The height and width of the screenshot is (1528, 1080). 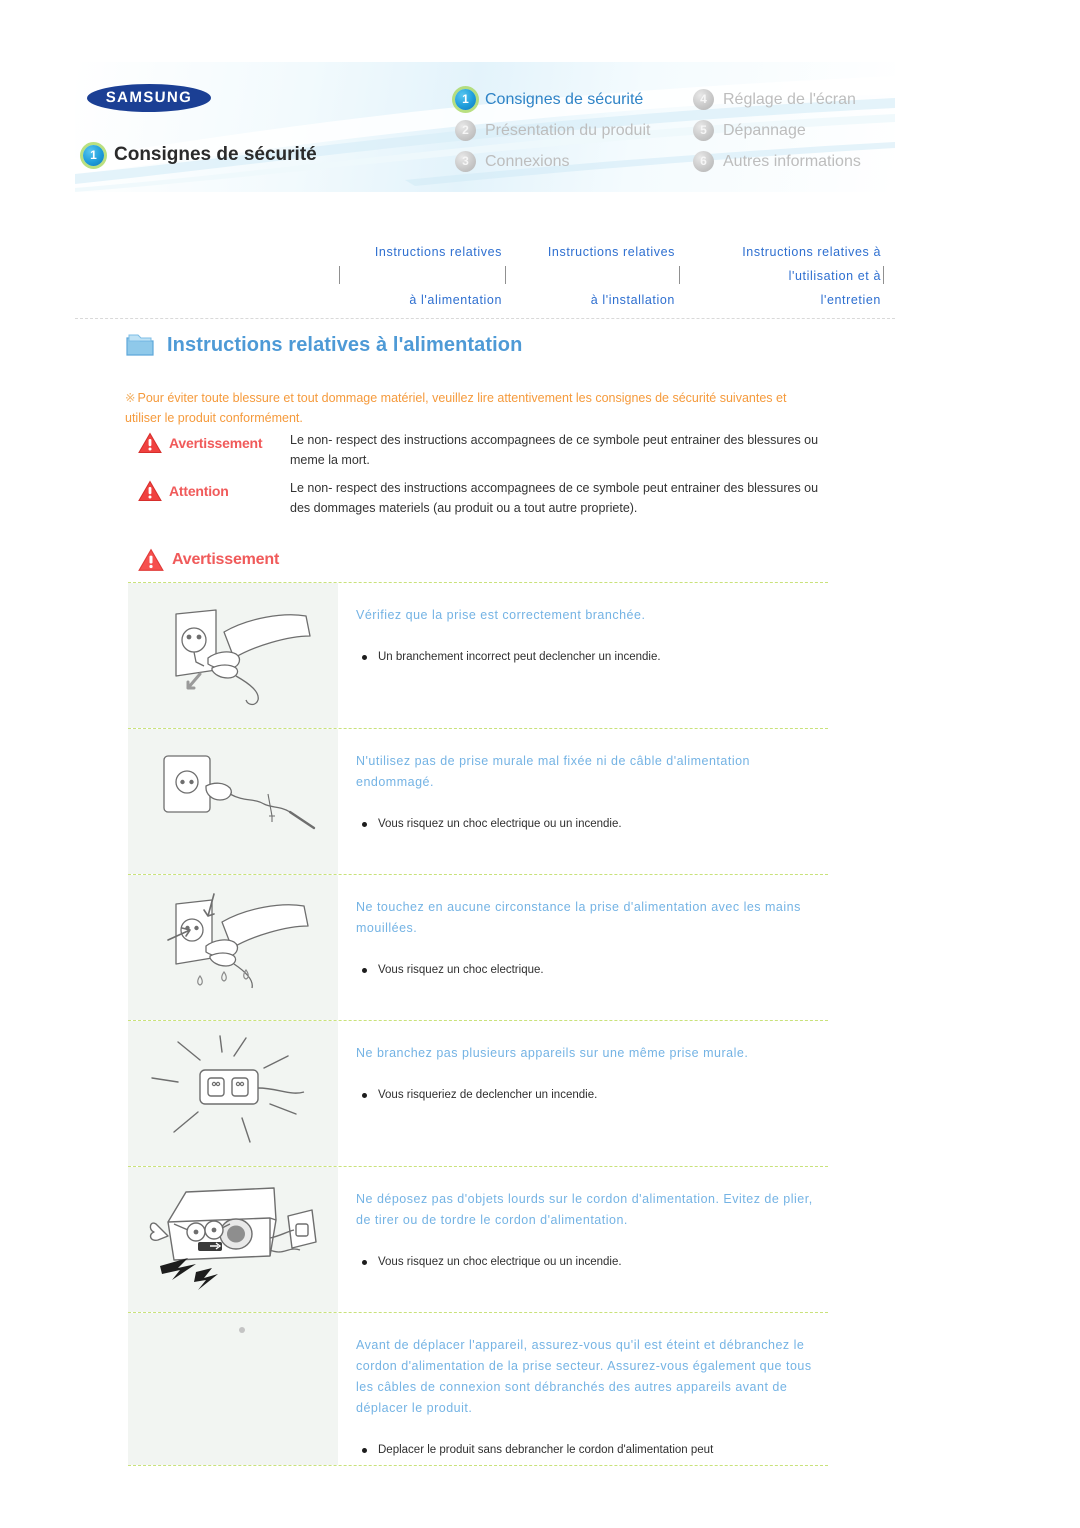 I want to click on warning-section-heading-text: Avertissement, so click(x=226, y=559).